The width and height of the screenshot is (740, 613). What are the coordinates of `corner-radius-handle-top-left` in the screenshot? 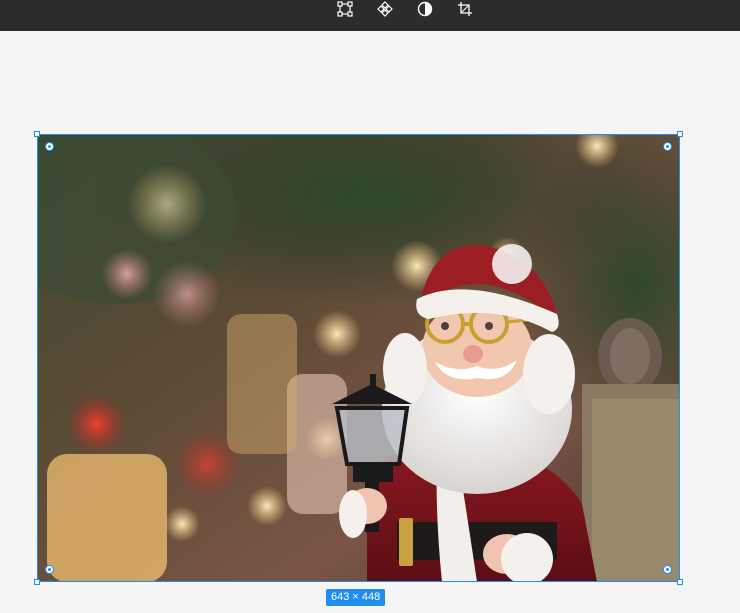 It's located at (49, 146).